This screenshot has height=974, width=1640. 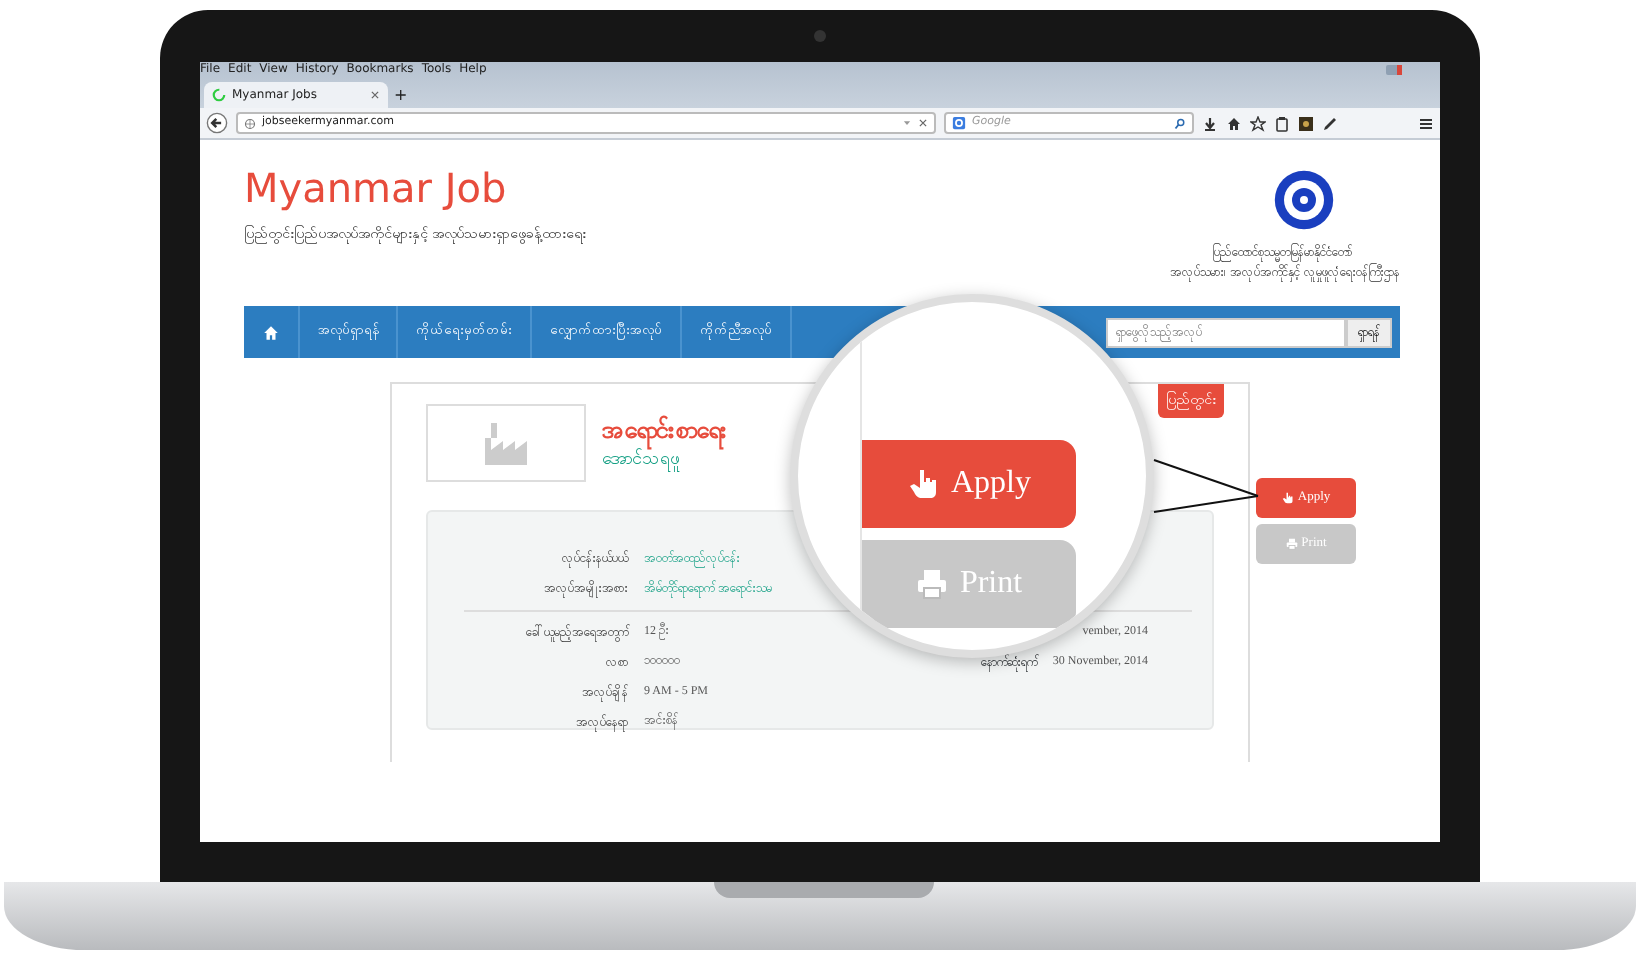 What do you see at coordinates (665, 430) in the screenshot?
I see `job-title: အရောင်းစာရေး` at bounding box center [665, 430].